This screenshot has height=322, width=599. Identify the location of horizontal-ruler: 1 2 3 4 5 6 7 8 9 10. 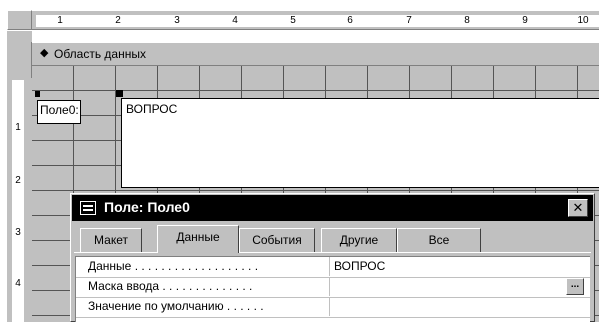
(315, 20).